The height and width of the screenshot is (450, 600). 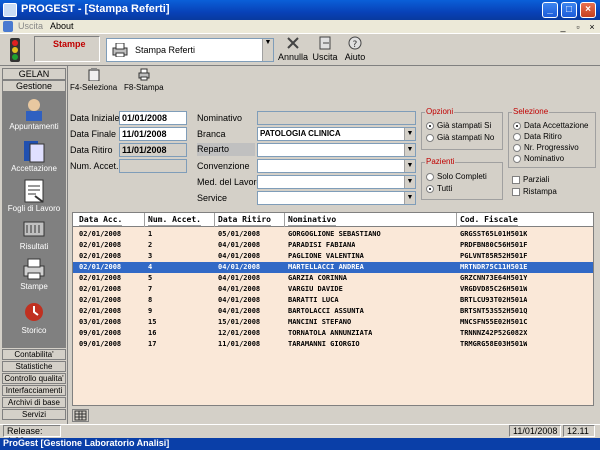 What do you see at coordinates (546, 147) in the screenshot?
I see `selezione-nr-progressivo: Nr. Progressivo` at bounding box center [546, 147].